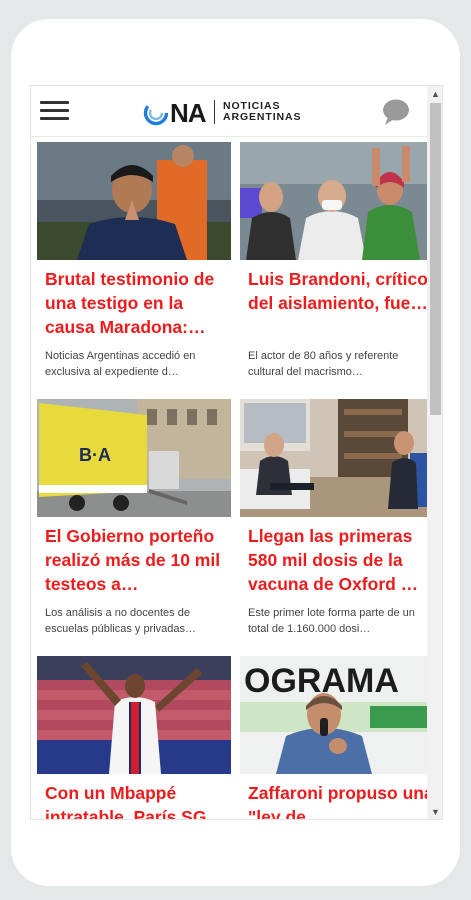 This screenshot has width=471, height=900. I want to click on truck-logo-text: B·A, so click(95, 455).